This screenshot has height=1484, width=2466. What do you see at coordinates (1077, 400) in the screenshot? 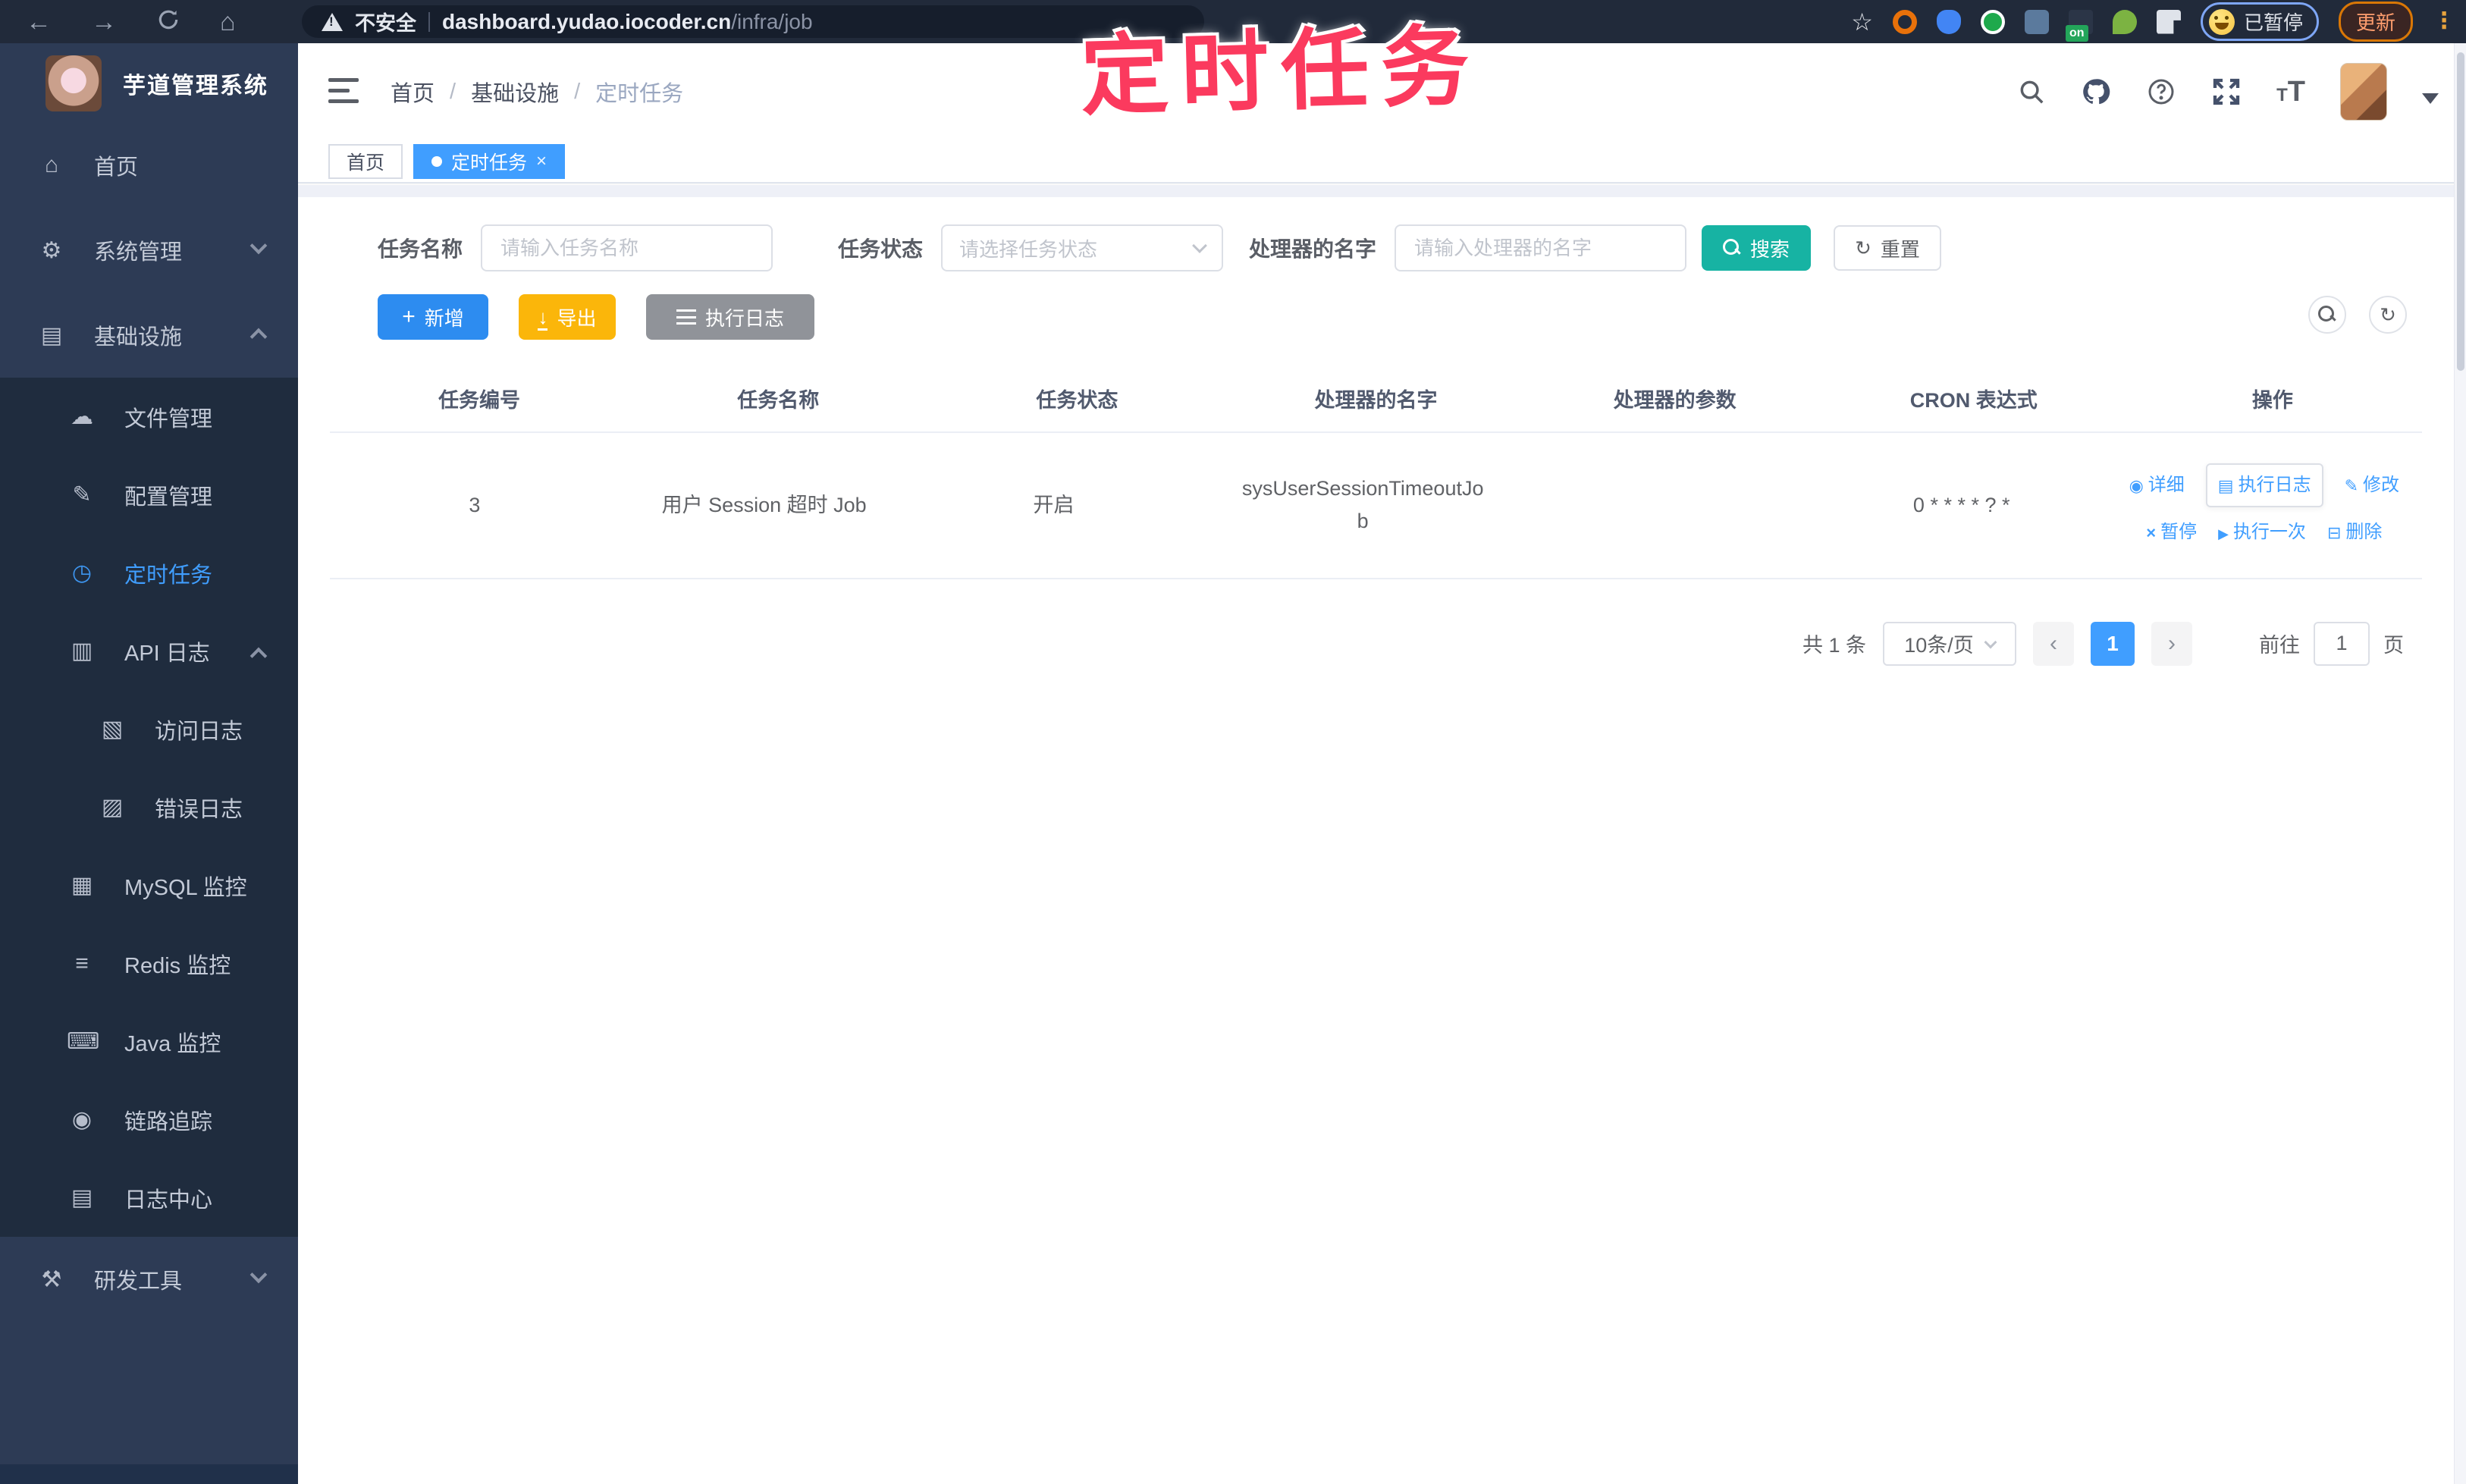
I see `column-header-job-status: 任务状态` at bounding box center [1077, 400].